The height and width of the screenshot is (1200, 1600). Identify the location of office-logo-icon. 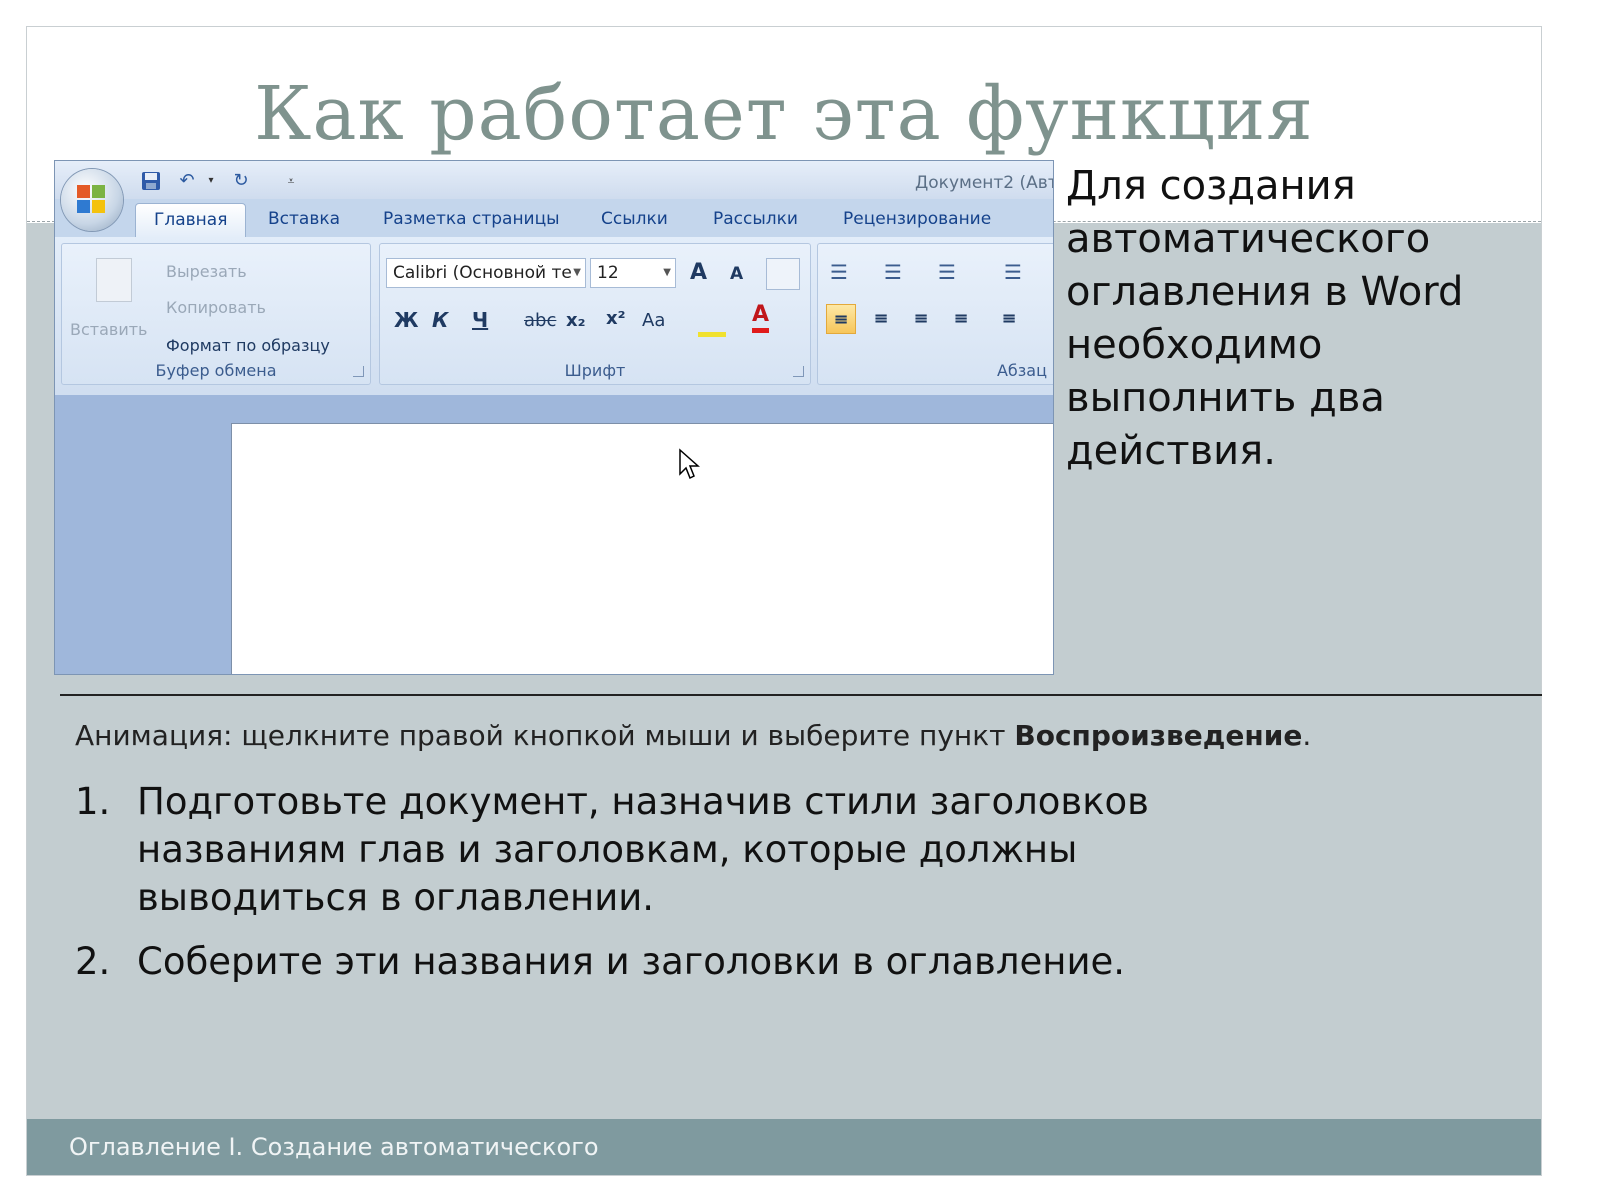
(92, 200).